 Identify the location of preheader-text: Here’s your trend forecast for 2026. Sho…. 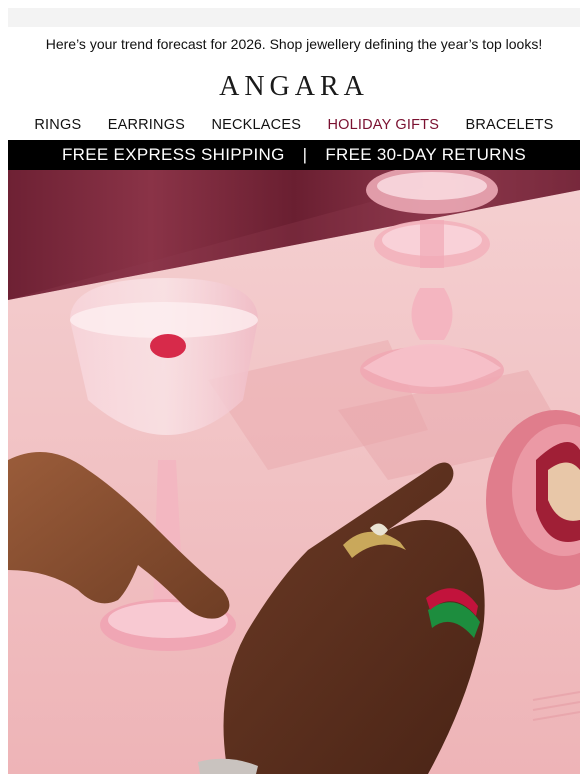
(294, 44).